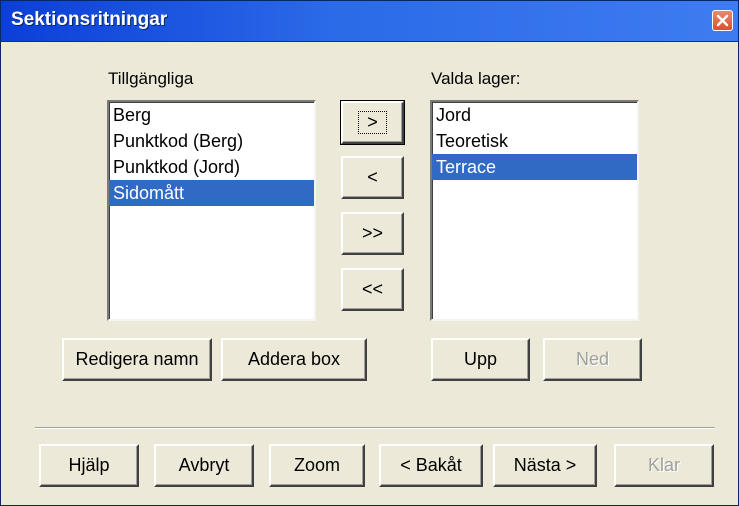 The width and height of the screenshot is (739, 506). I want to click on add-box-button: Addera box, so click(294, 359).